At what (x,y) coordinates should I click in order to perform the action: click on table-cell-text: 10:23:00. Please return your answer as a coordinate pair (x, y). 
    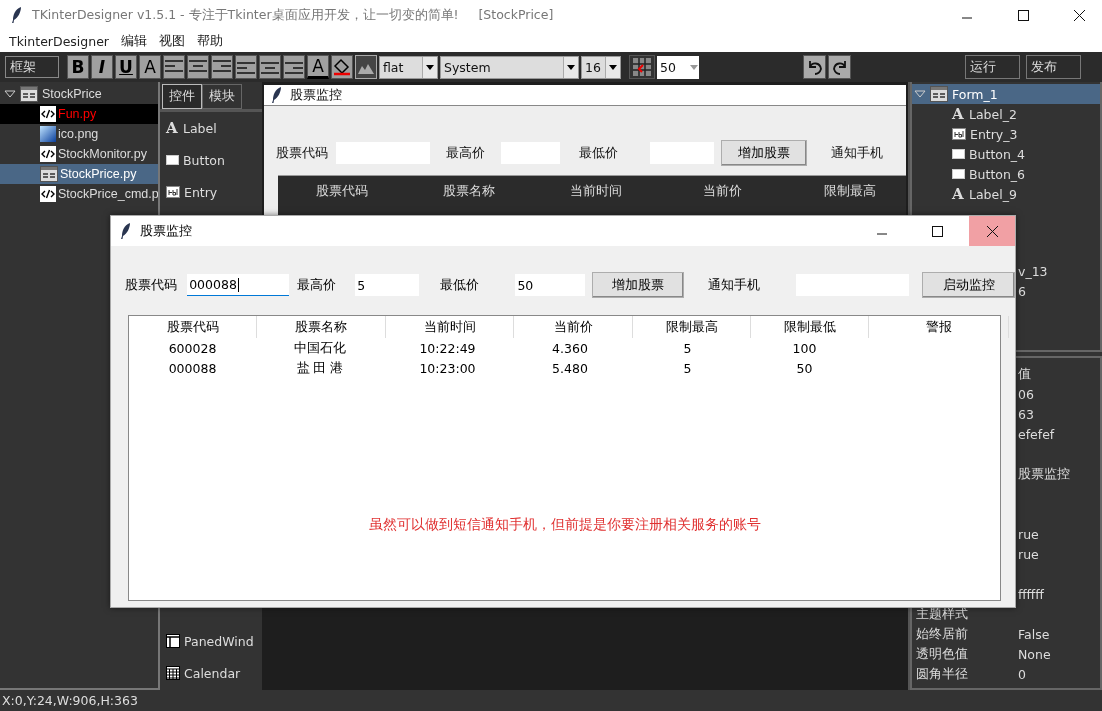
    Looking at the image, I should click on (447, 368).